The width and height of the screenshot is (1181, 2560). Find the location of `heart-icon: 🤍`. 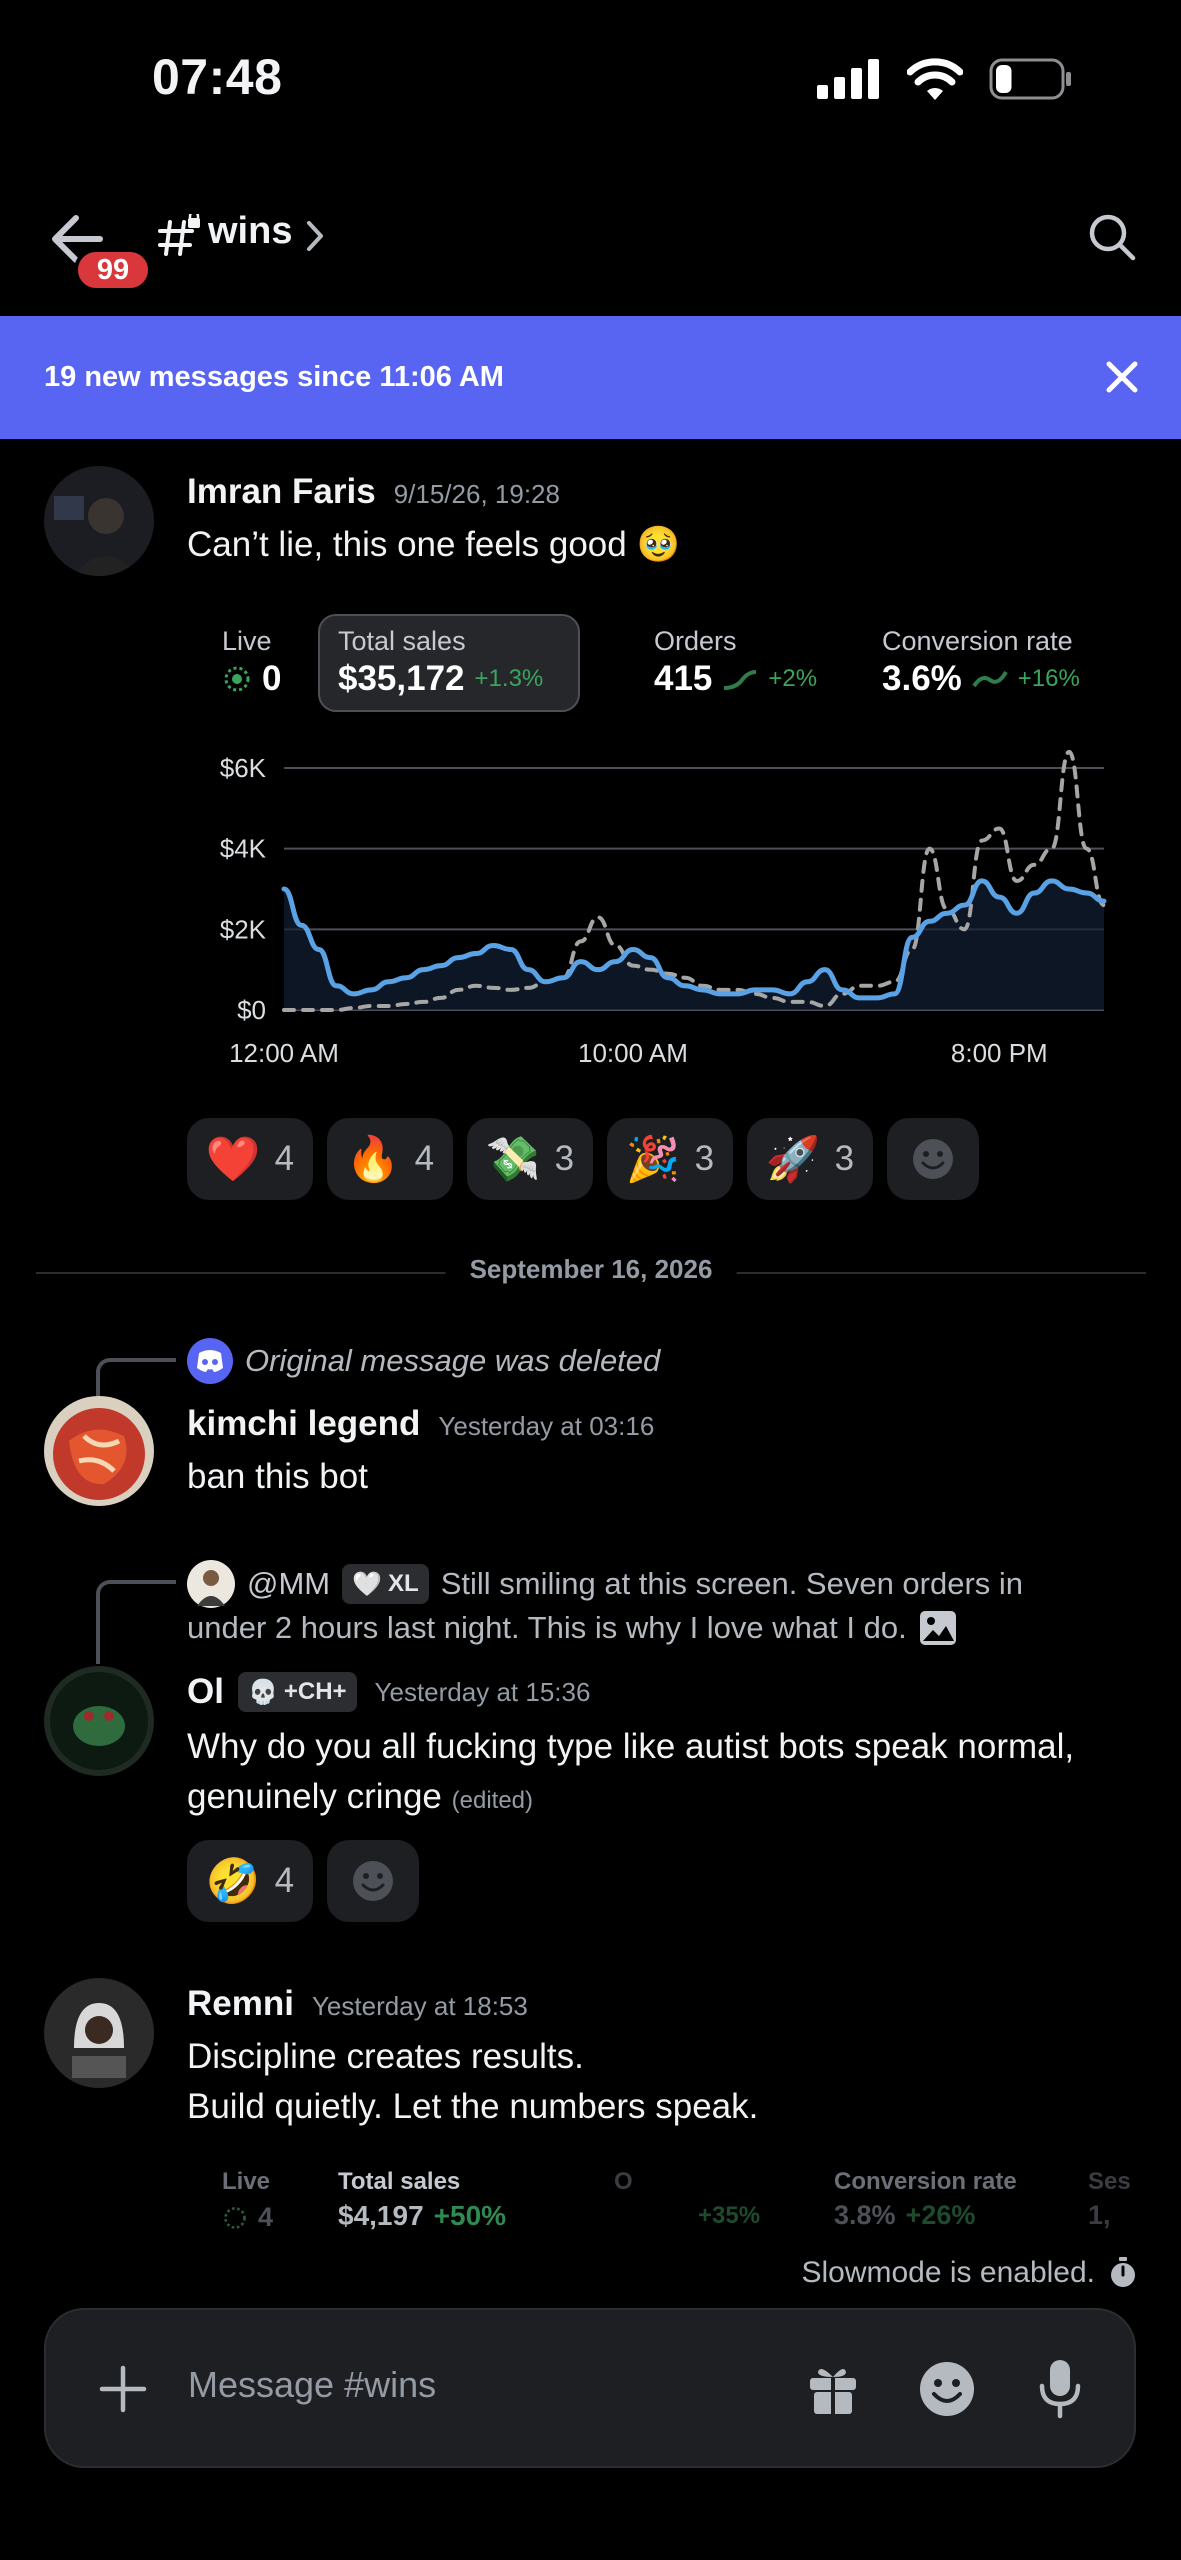

heart-icon: 🤍 is located at coordinates (367, 1584).